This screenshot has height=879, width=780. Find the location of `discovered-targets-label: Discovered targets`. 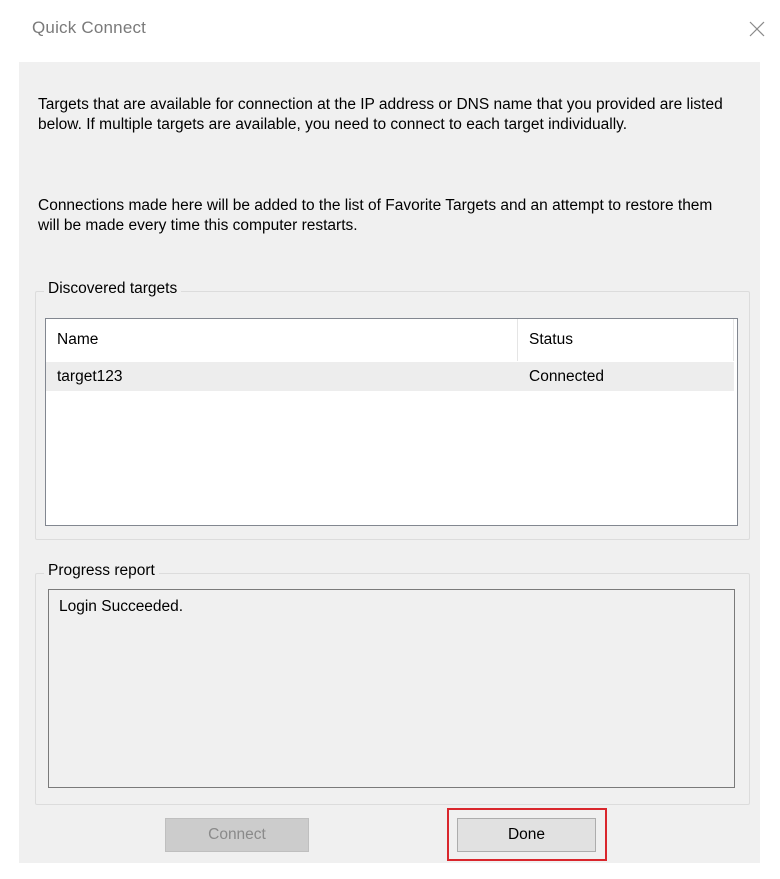

discovered-targets-label: Discovered targets is located at coordinates (113, 289).